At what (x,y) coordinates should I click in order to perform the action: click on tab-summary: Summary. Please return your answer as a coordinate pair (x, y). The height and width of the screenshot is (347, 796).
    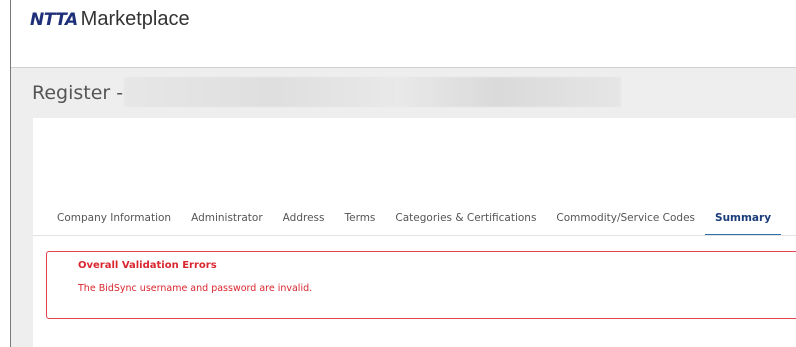
    Looking at the image, I should click on (743, 221).